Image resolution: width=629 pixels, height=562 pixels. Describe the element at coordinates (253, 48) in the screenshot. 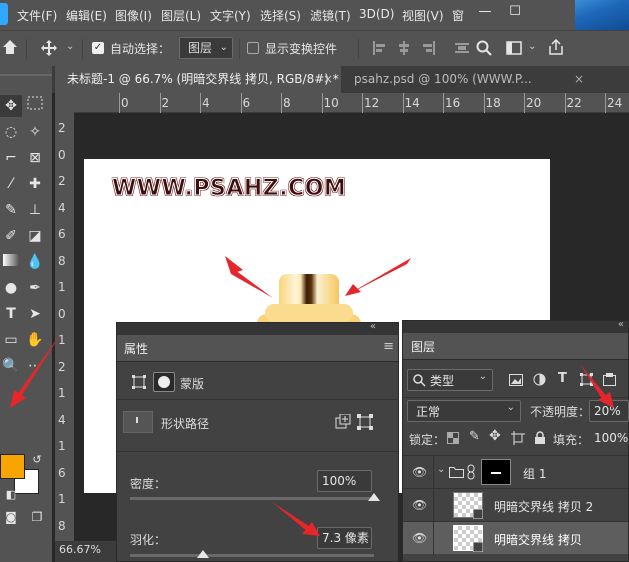

I see `show-transform-checkbox` at that location.